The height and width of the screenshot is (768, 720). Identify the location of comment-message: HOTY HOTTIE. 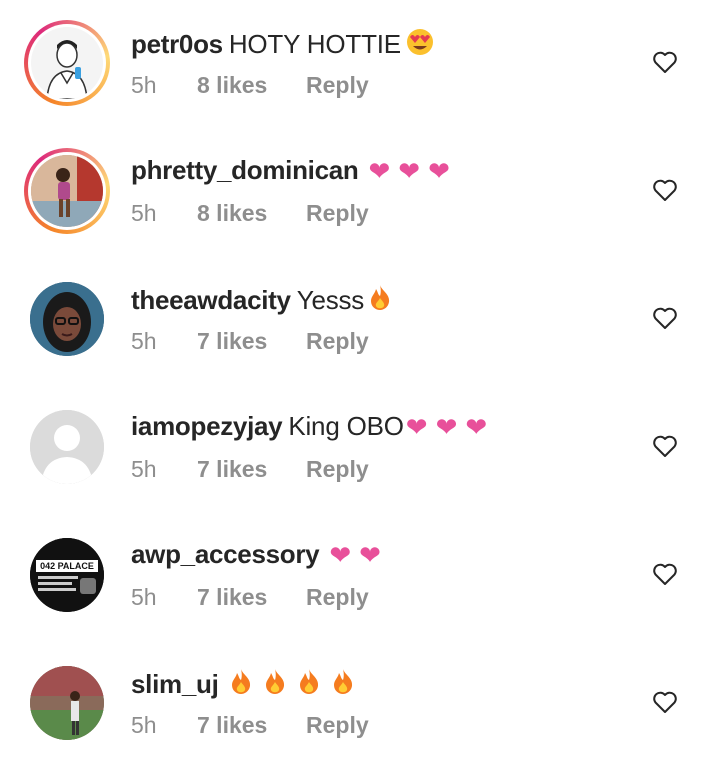
(314, 44).